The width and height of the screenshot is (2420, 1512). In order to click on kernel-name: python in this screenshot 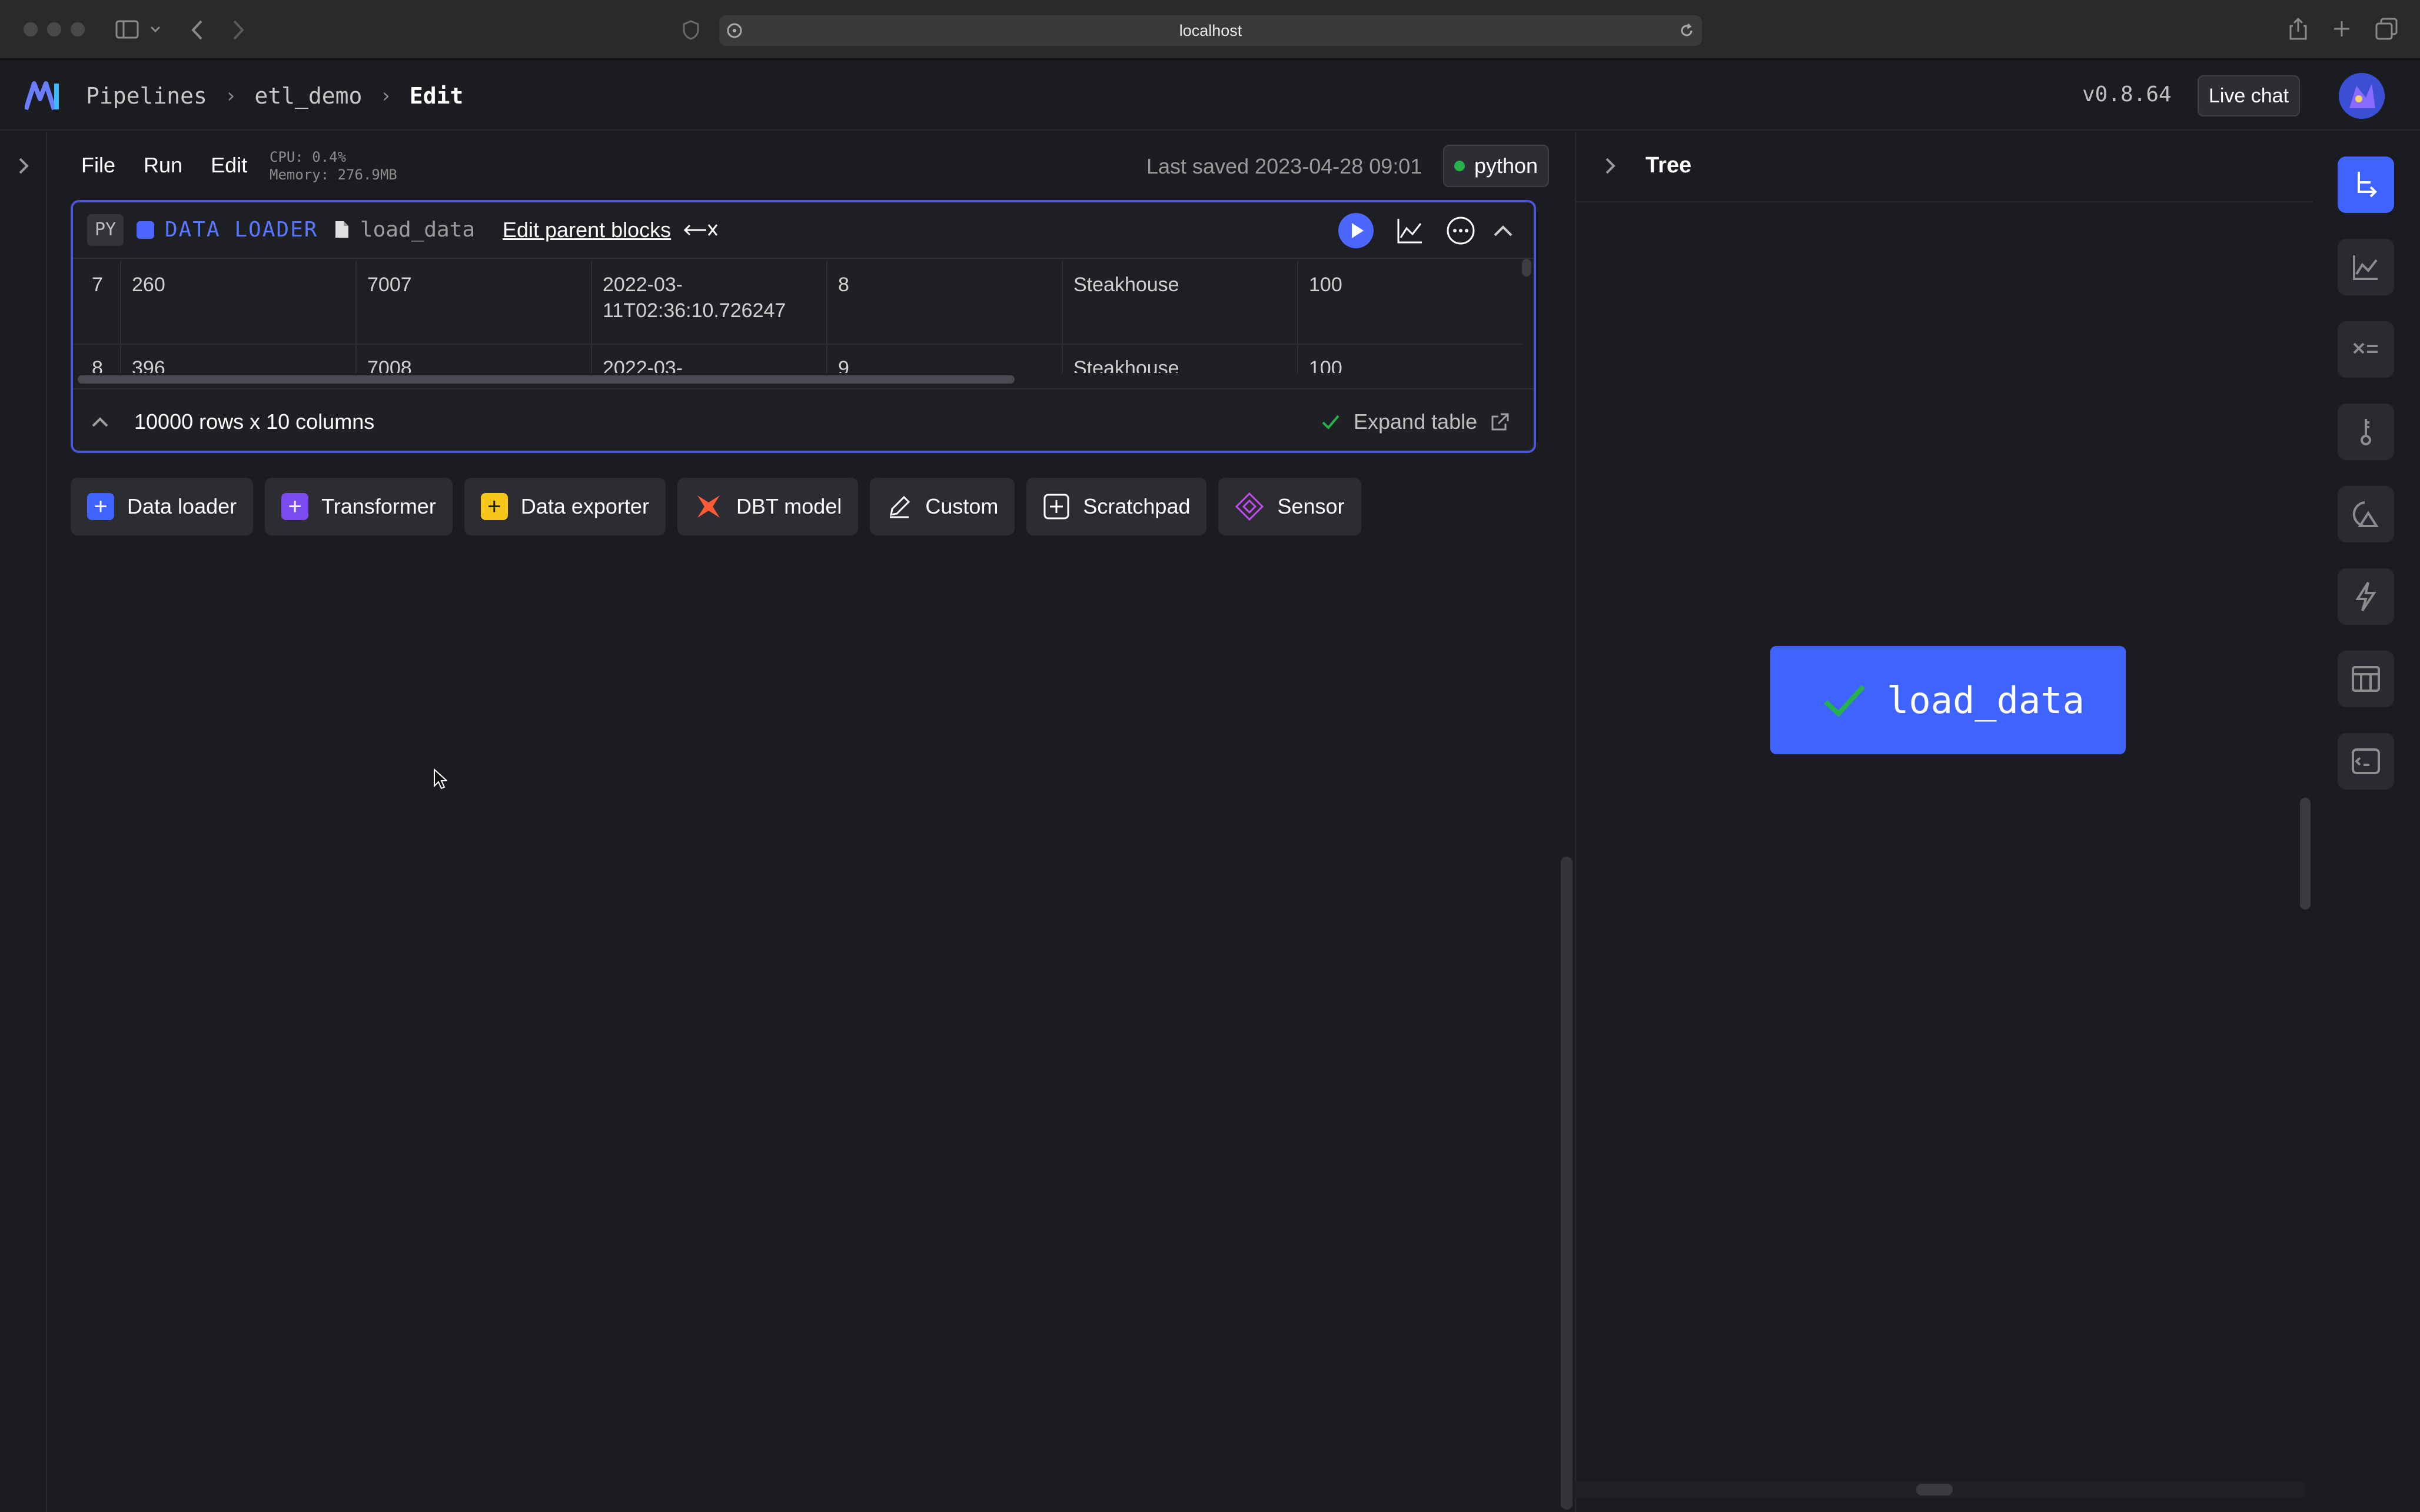, I will do `click(1506, 166)`.